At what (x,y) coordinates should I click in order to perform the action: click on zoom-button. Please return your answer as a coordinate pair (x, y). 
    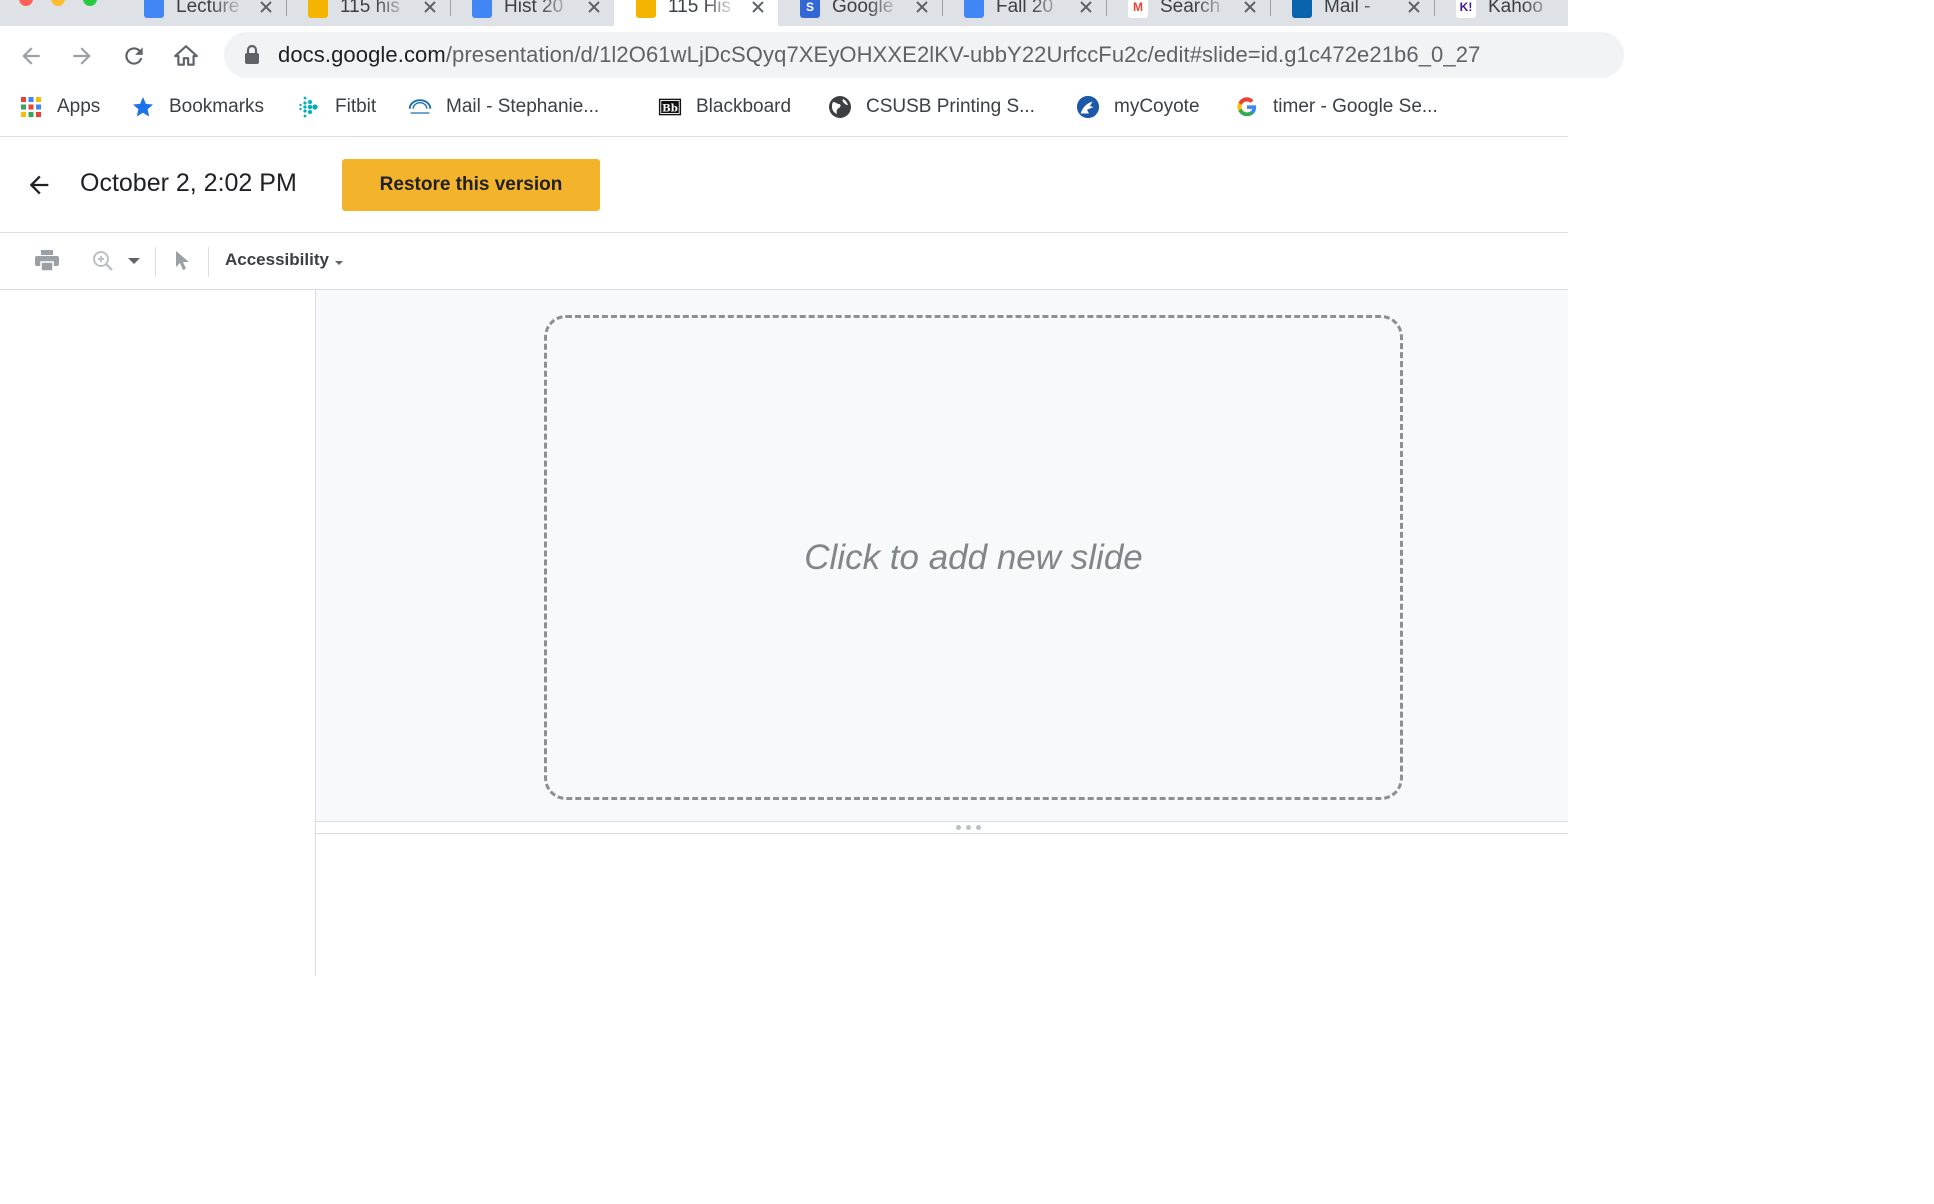
    Looking at the image, I should click on (103, 261).